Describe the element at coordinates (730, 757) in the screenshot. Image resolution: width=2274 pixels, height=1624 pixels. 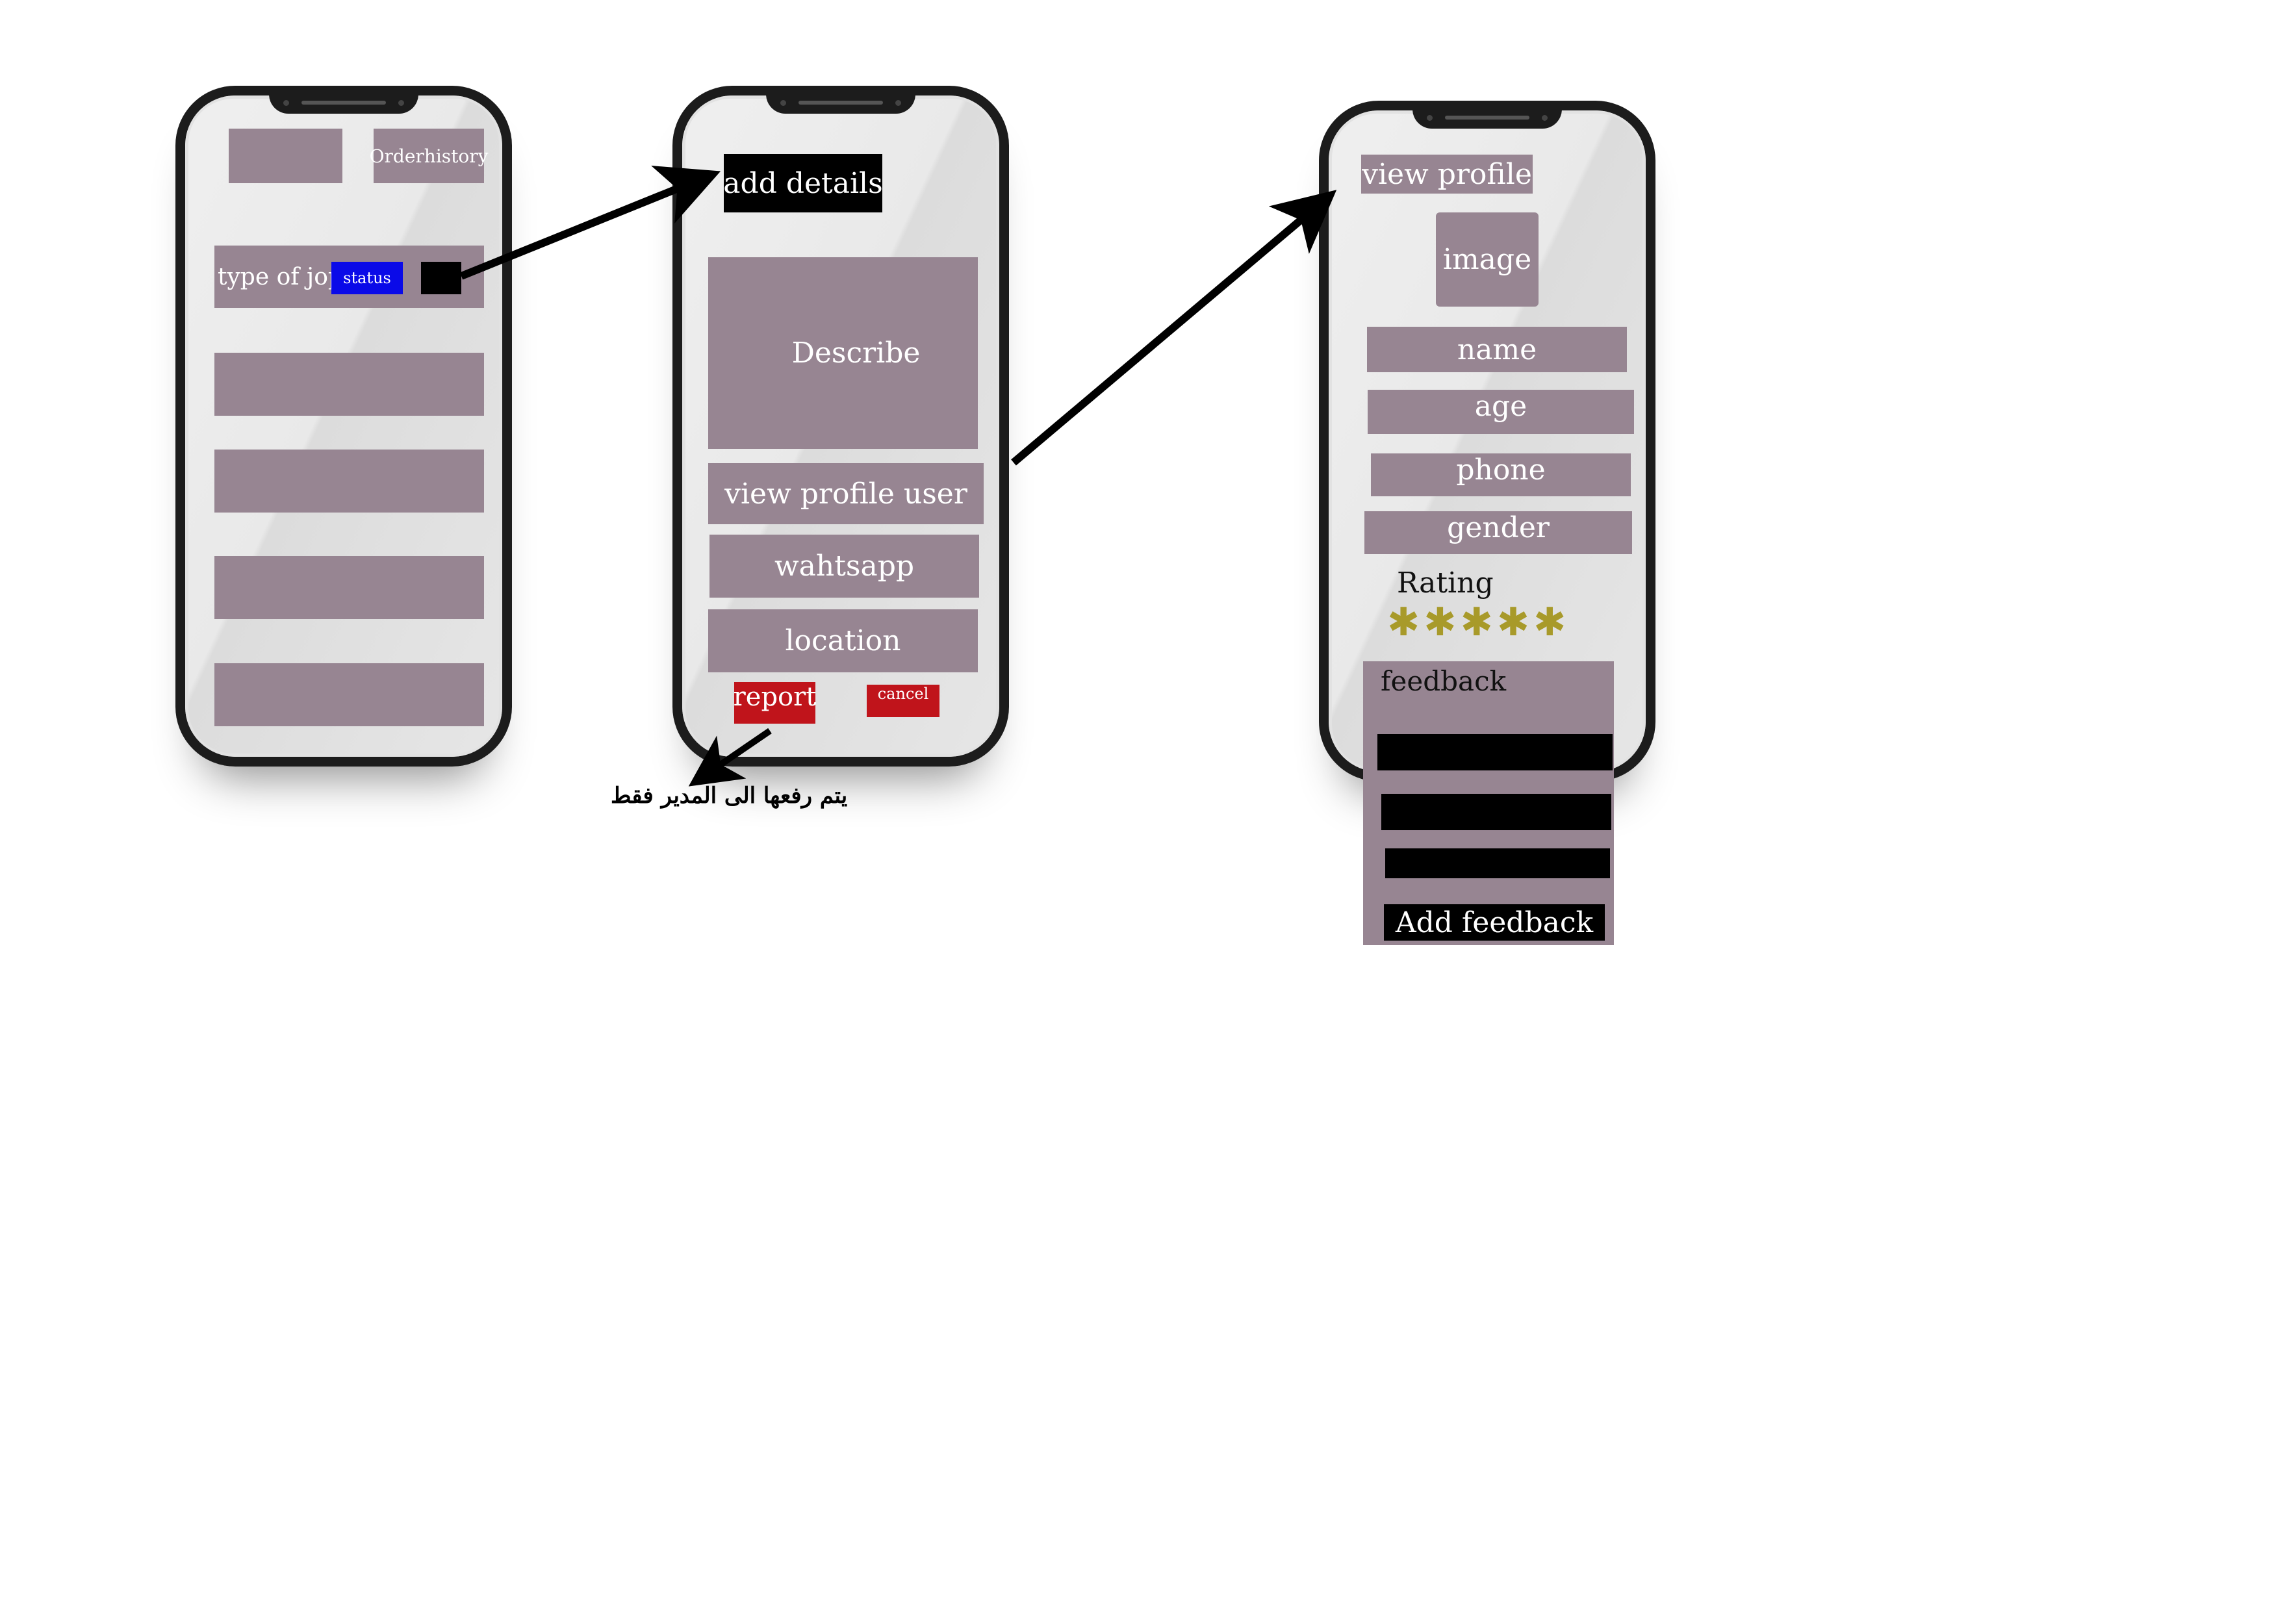
I see `arrow-to-report-note` at that location.